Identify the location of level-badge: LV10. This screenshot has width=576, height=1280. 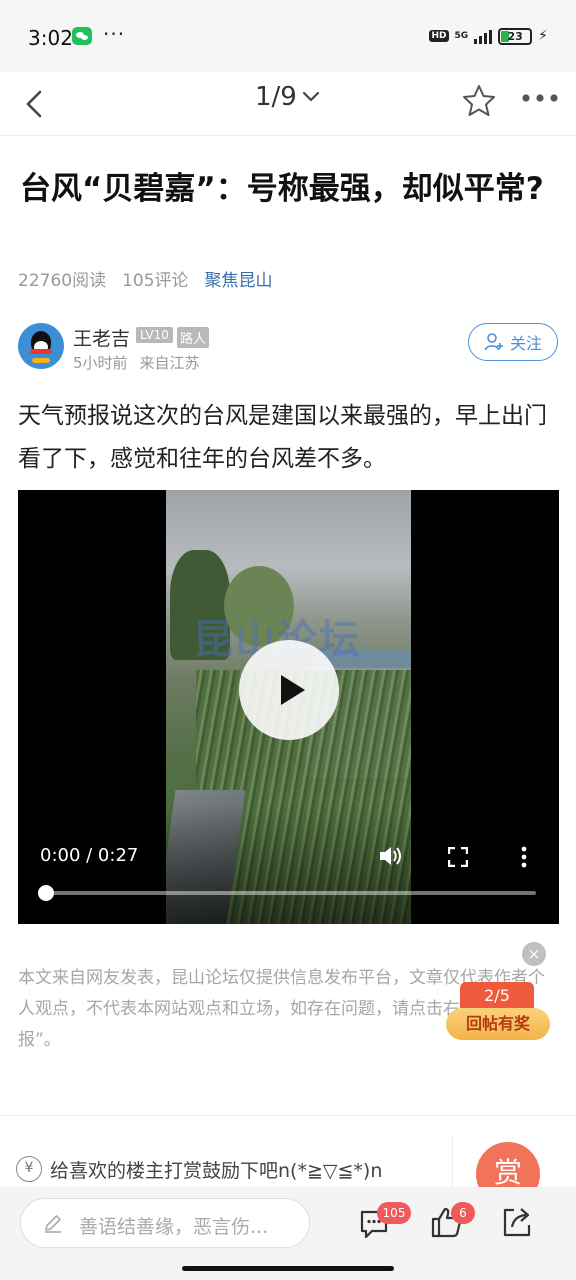
(154, 335).